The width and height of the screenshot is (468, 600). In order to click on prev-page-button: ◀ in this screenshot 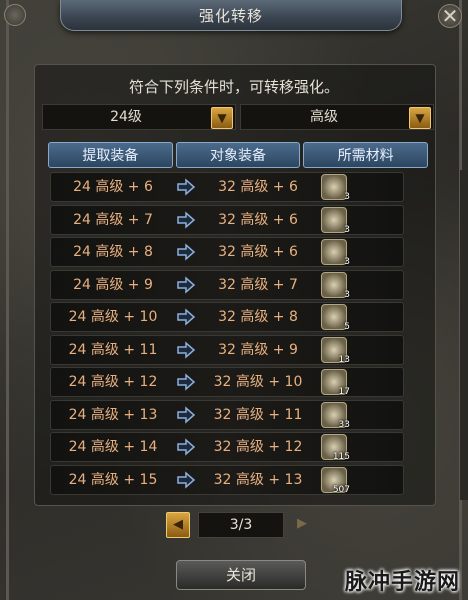, I will do `click(178, 525)`.